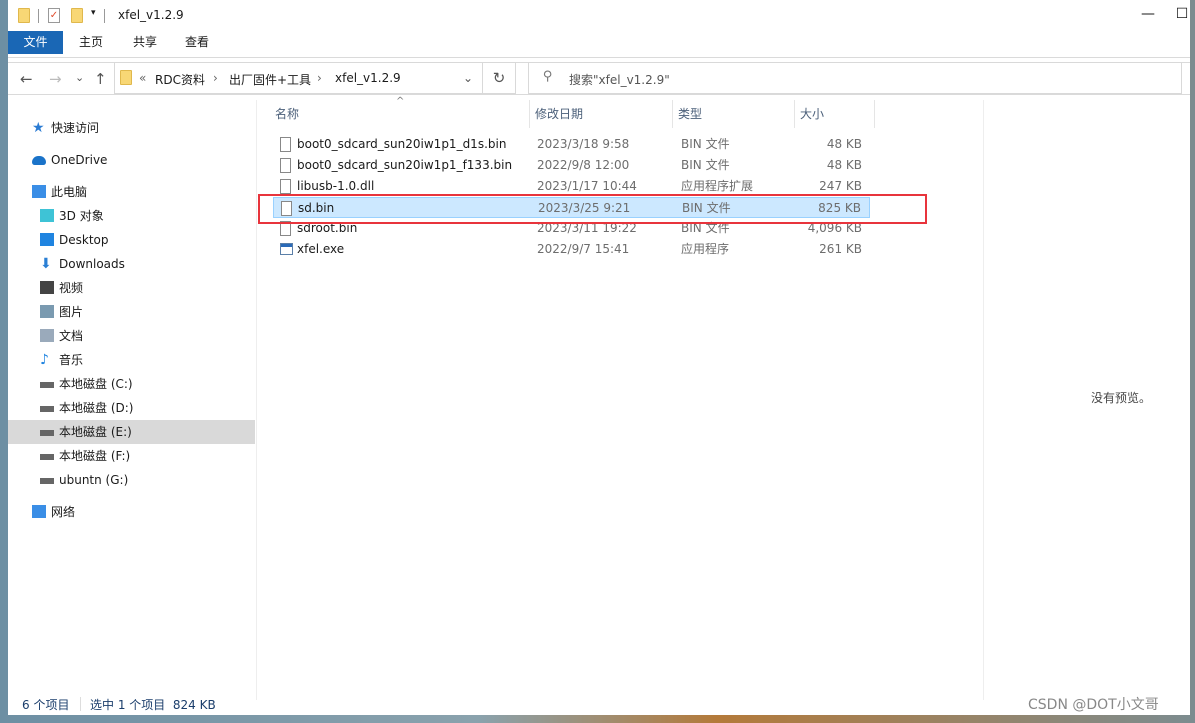 Image resolution: width=1195 pixels, height=723 pixels. What do you see at coordinates (131, 360) in the screenshot?
I see `sidebar-item: ♪ 音乐` at bounding box center [131, 360].